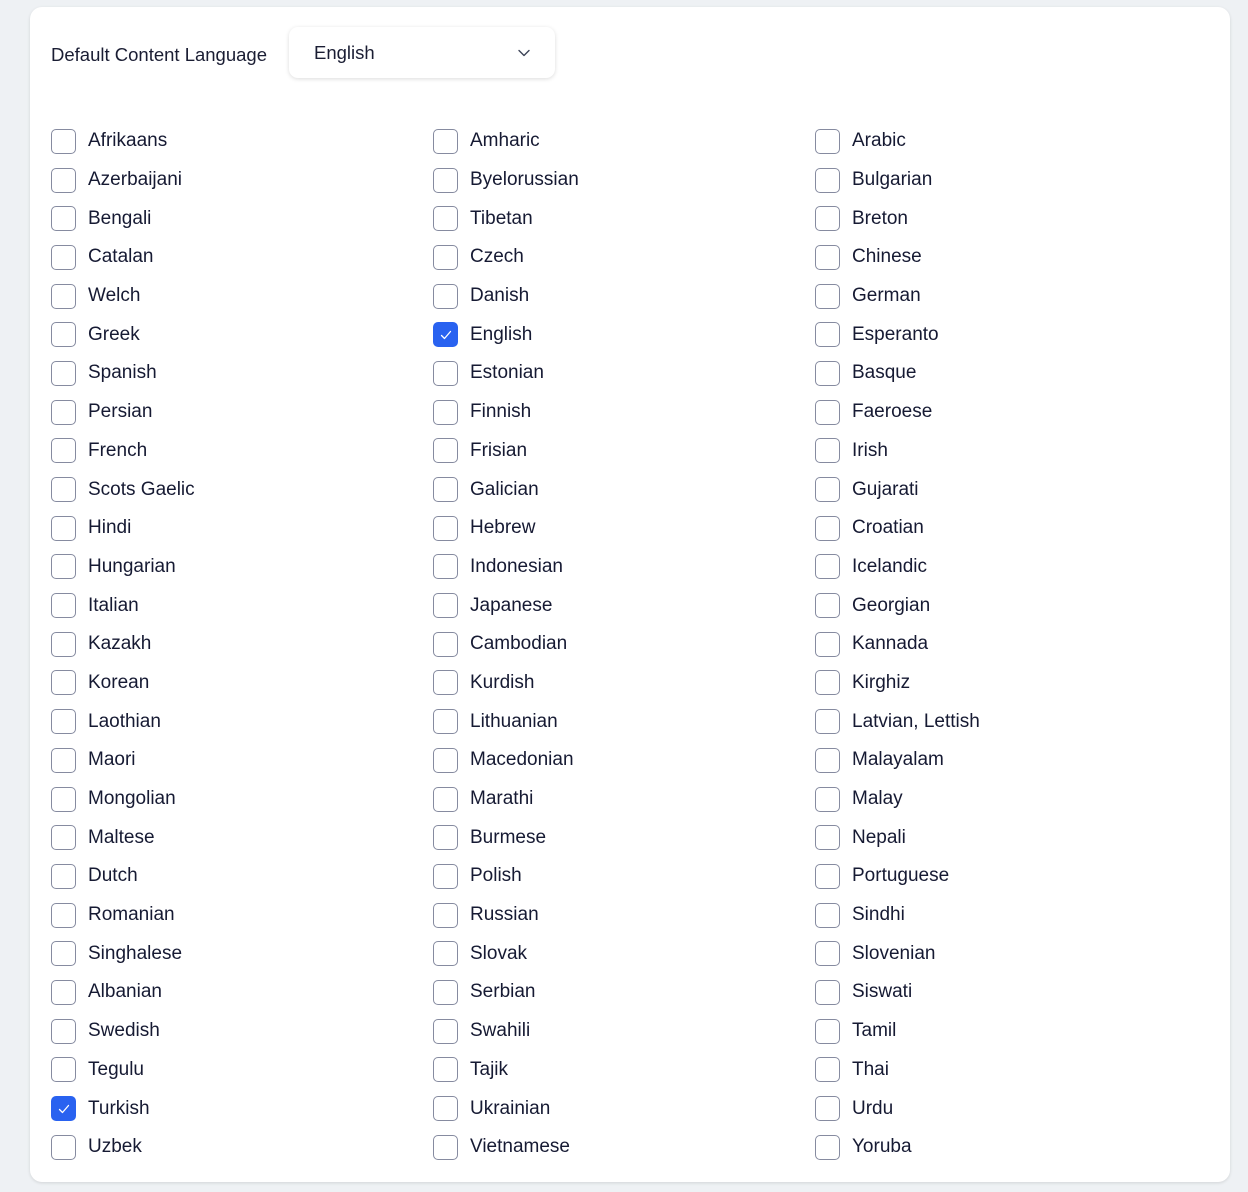 The image size is (1248, 1192). I want to click on language-option: Nepali, so click(1006, 837).